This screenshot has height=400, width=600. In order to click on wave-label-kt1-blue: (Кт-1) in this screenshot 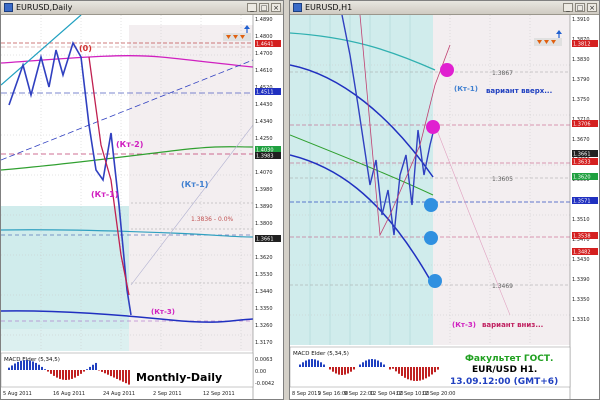, I will do `click(194, 184)`.